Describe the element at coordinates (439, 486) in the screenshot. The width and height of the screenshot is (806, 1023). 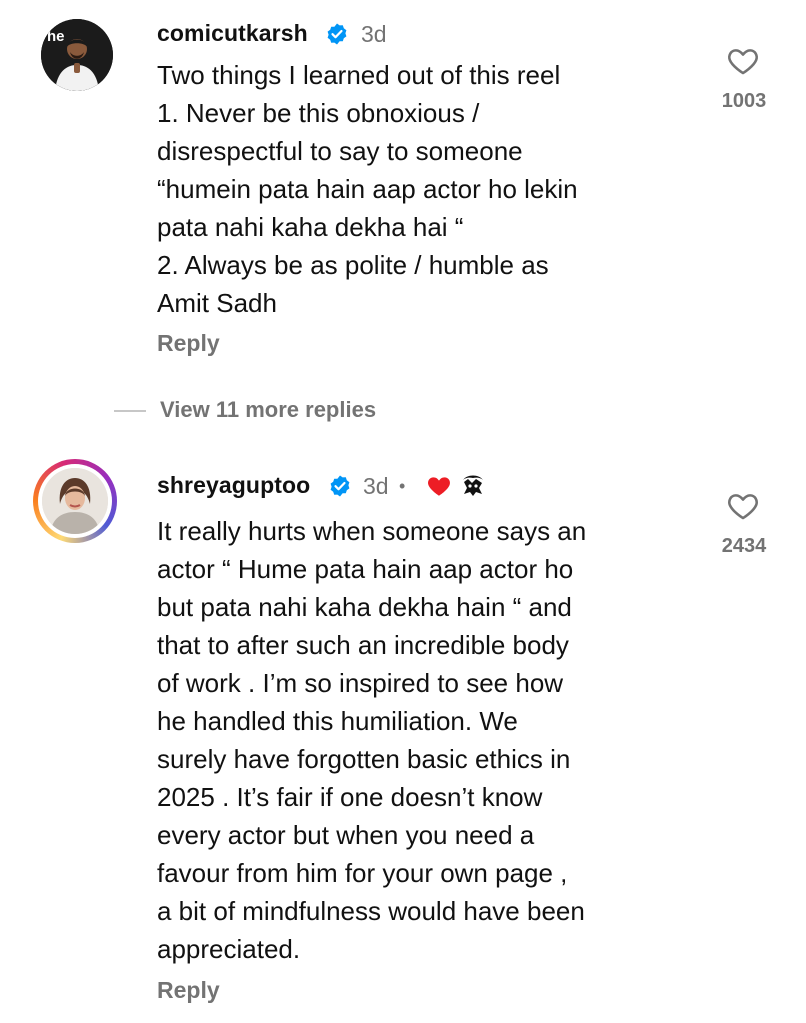
I see `creator-liked-heart-icon` at that location.